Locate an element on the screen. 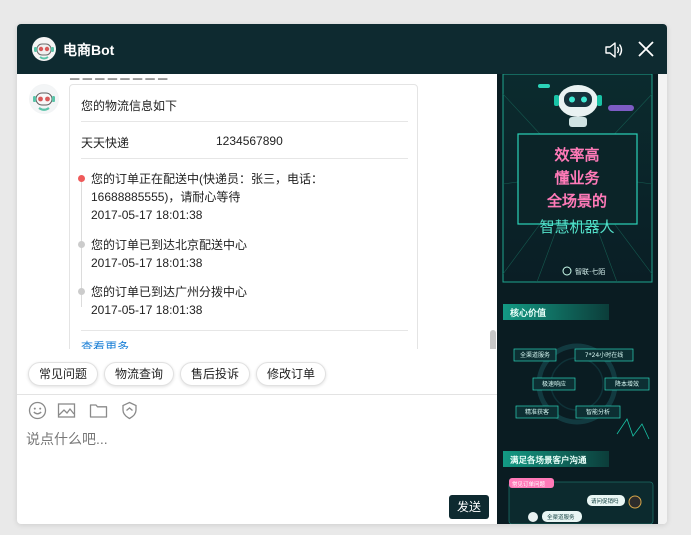  message-title: 您的物流信息如下 is located at coordinates (129, 106).